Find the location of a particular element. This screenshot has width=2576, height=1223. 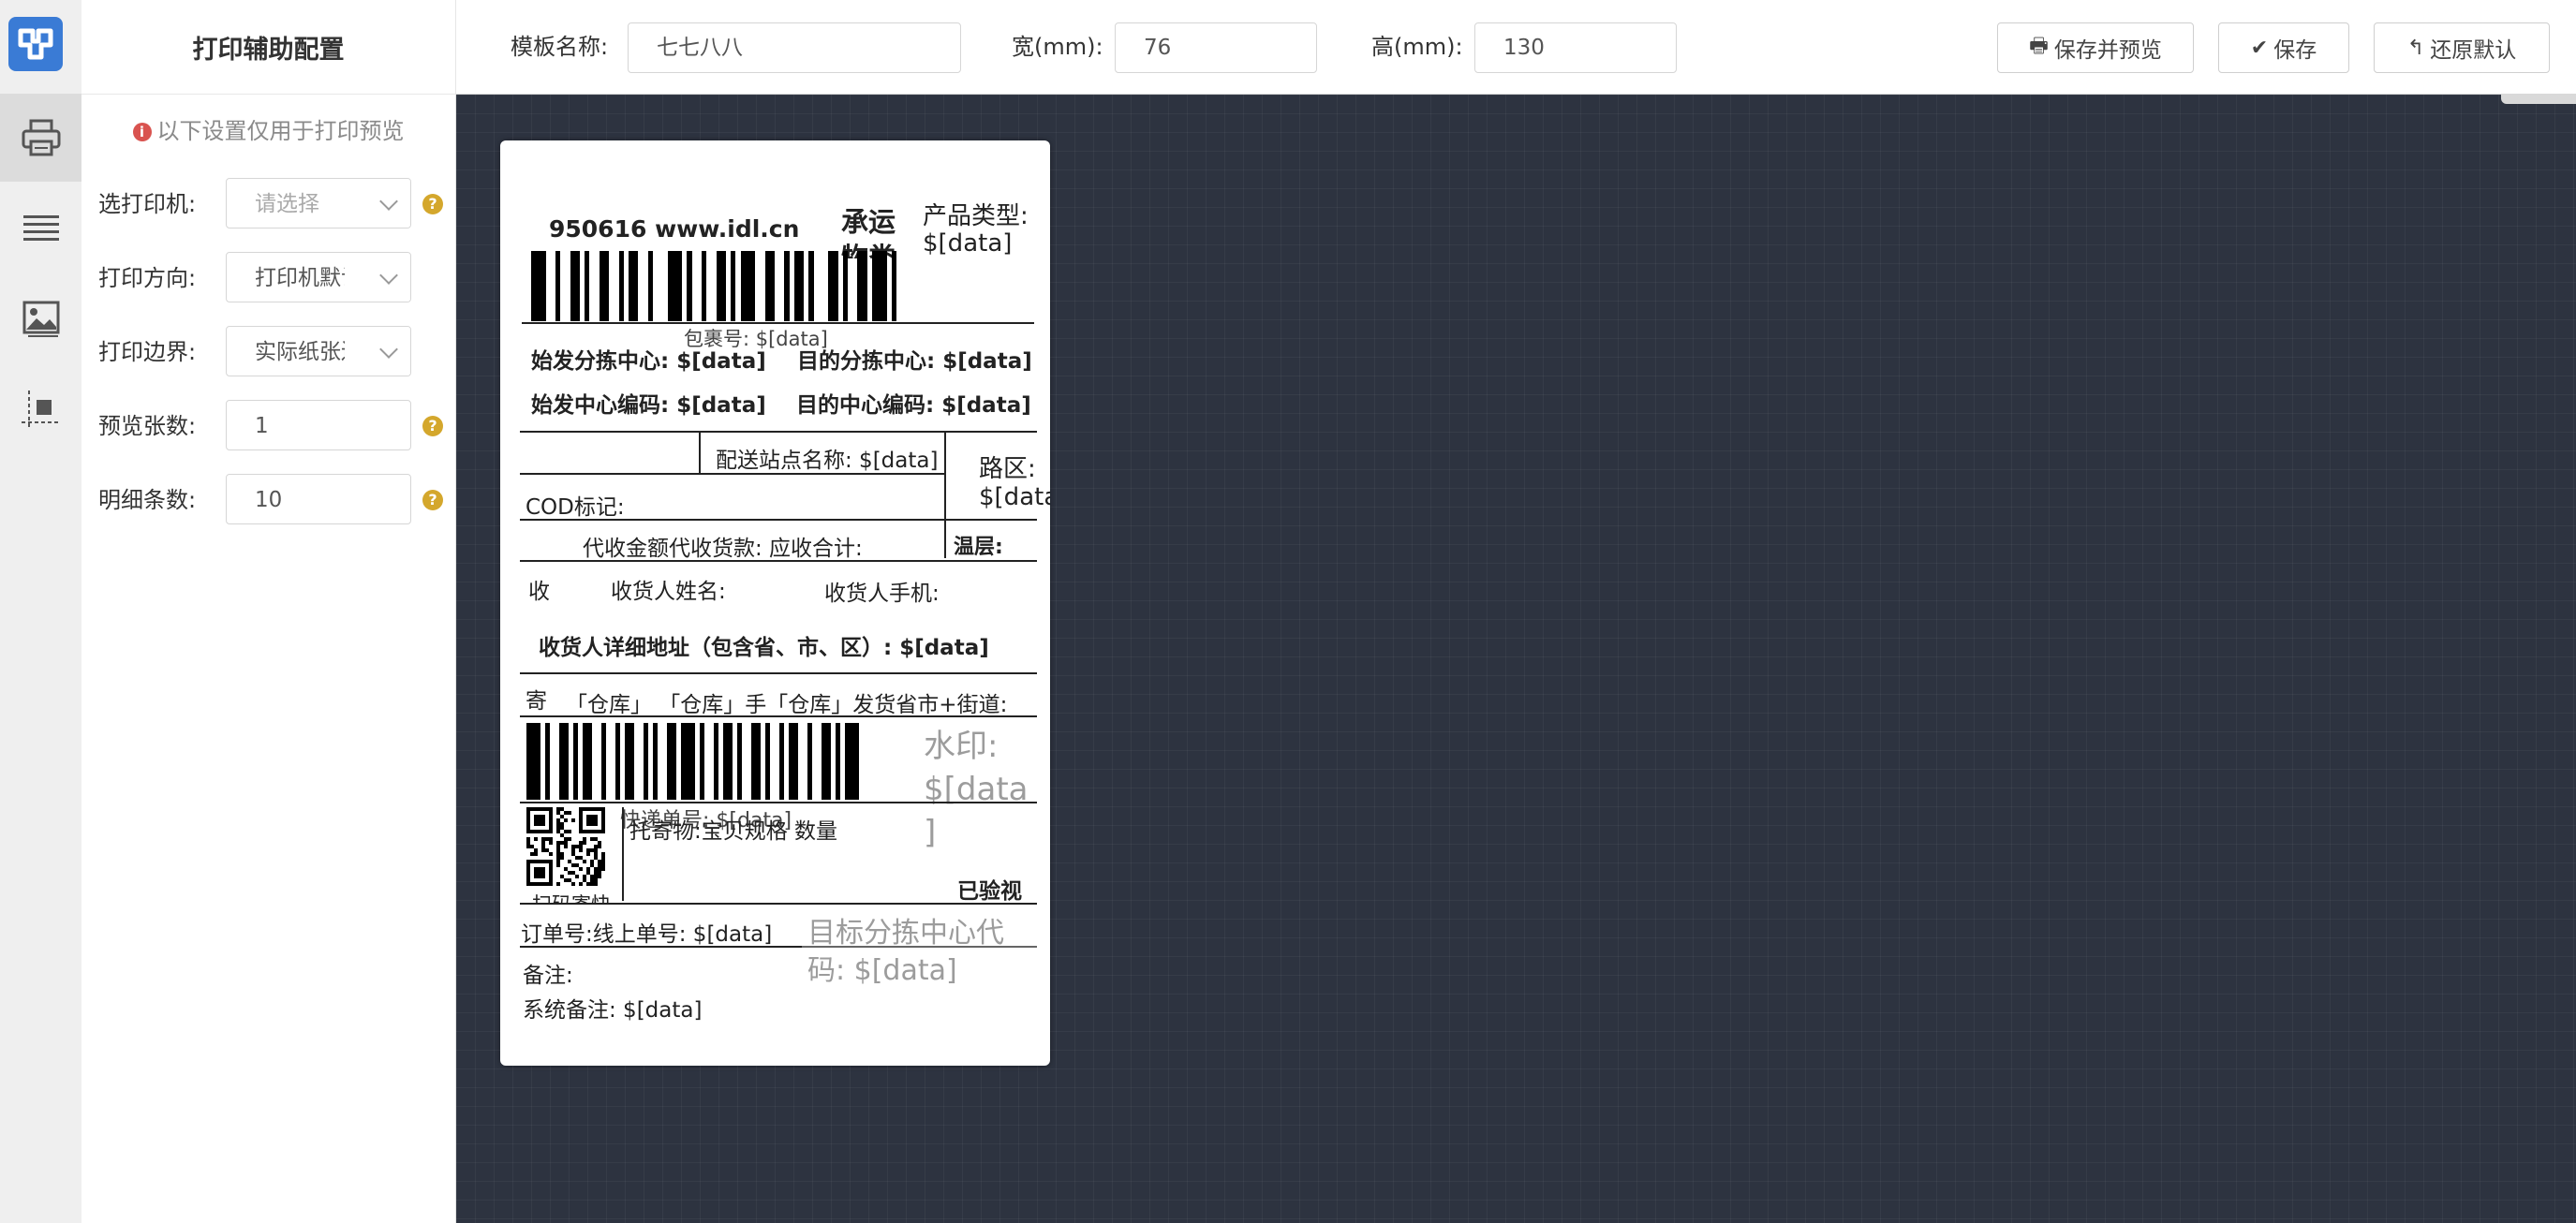

watermark-line-2: $[data is located at coordinates (976, 789).